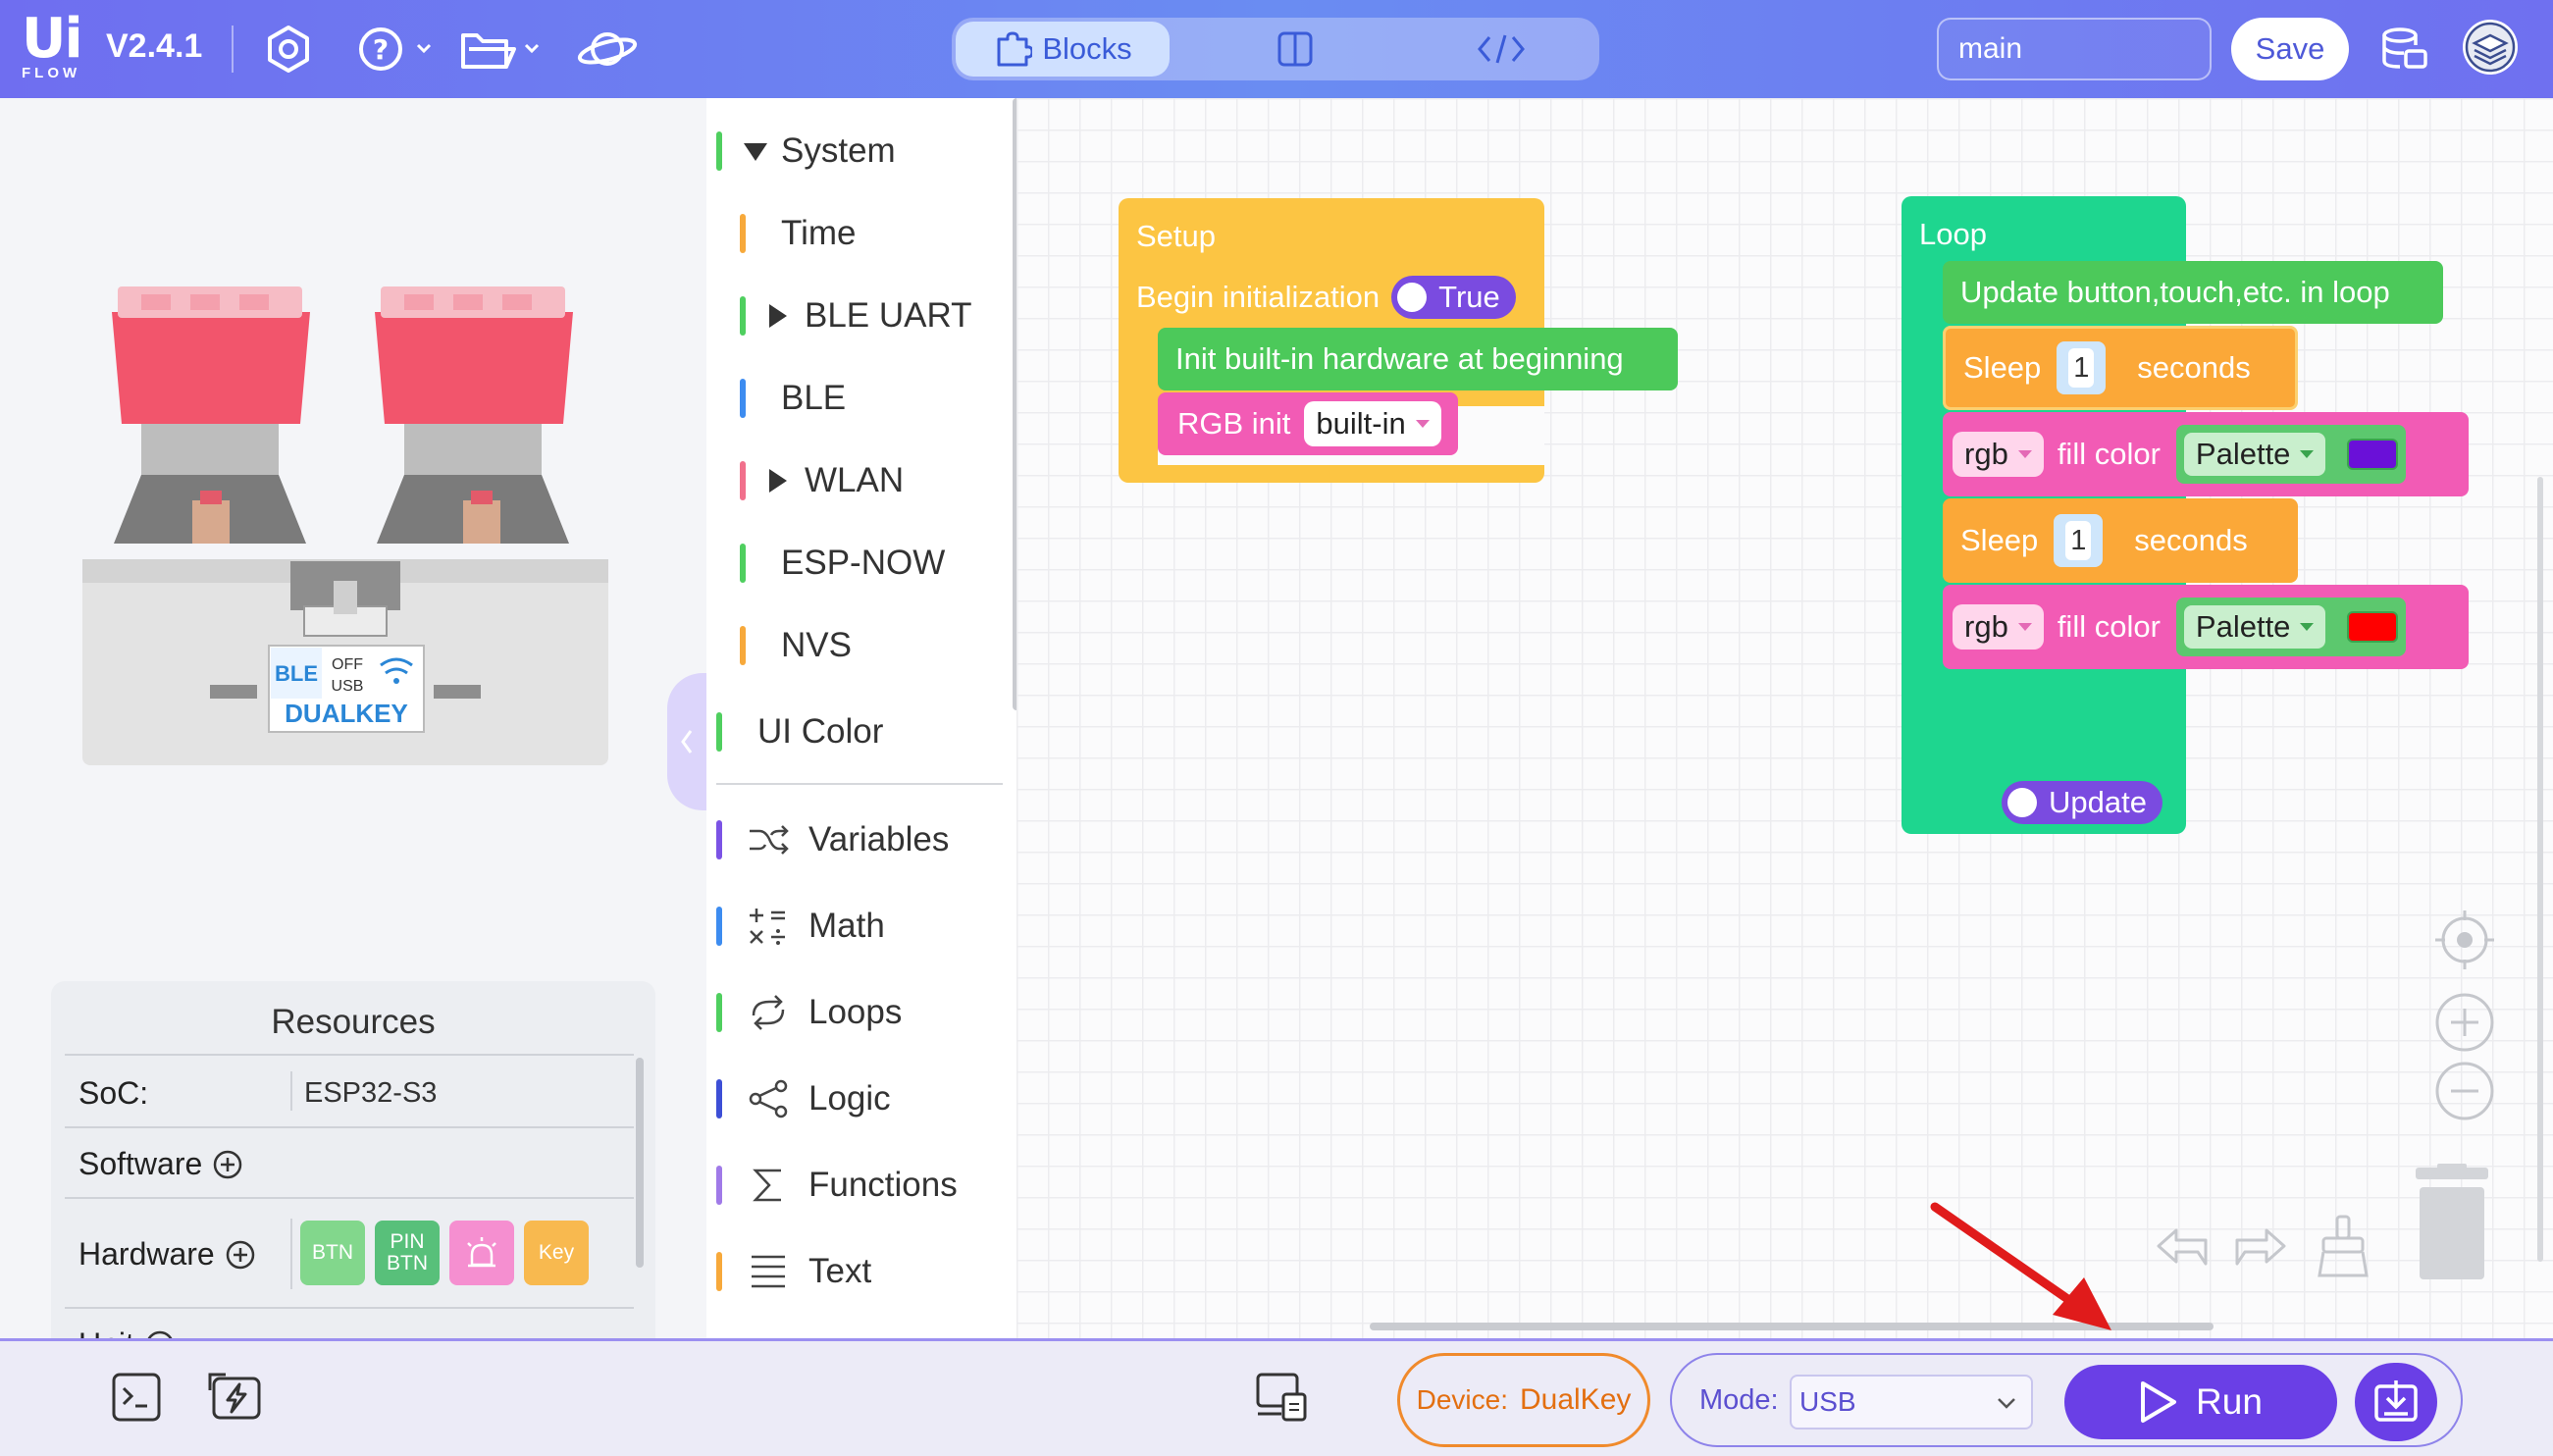  I want to click on hw-btn-badge: BTN, so click(333, 1253).